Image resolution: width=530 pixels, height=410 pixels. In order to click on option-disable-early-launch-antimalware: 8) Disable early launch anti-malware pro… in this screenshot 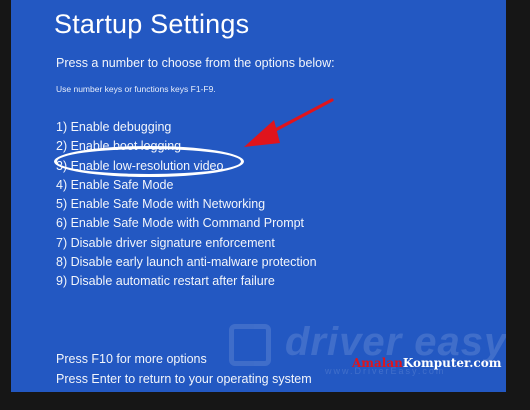, I will do `click(186, 262)`.